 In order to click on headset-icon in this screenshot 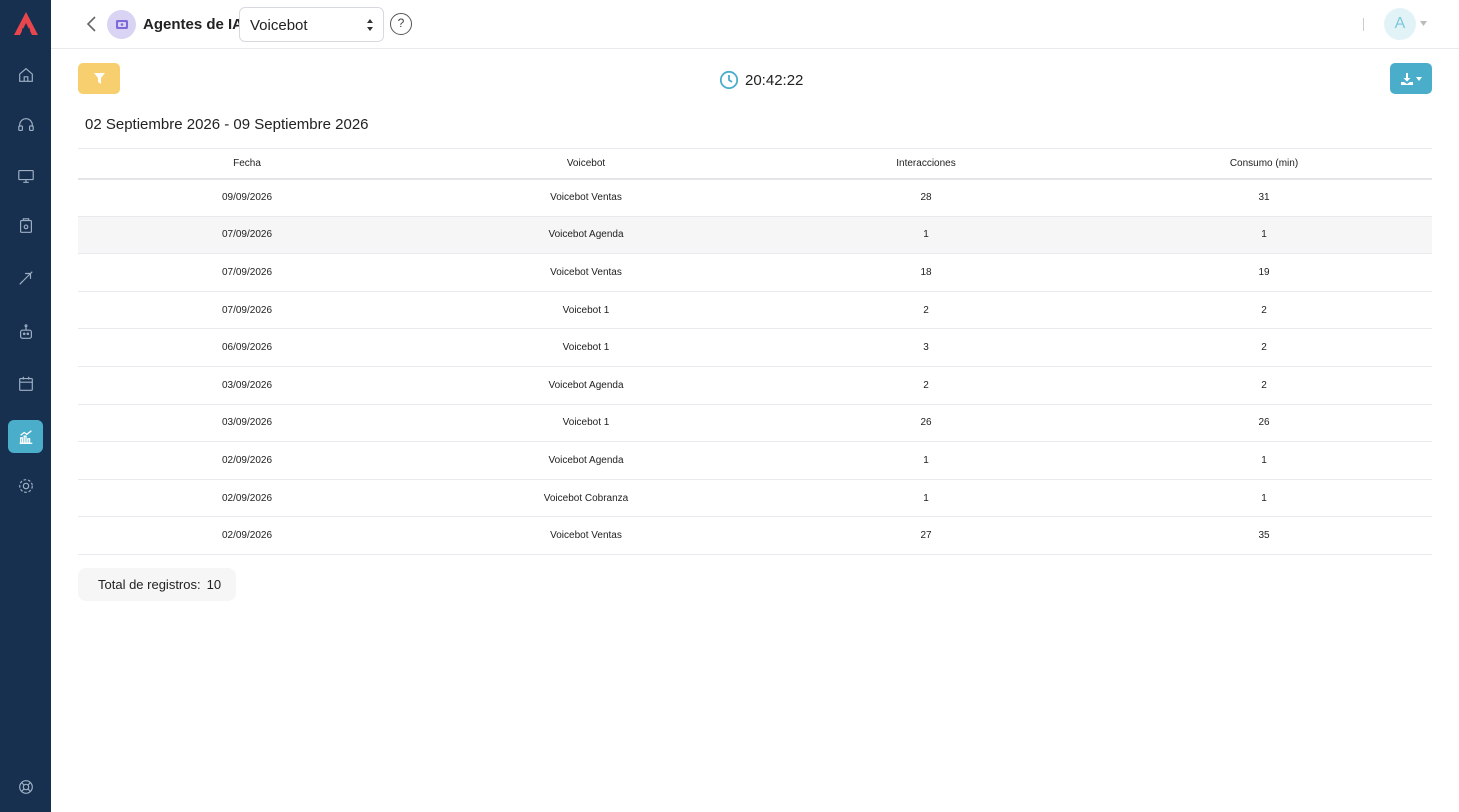, I will do `click(25, 124)`.